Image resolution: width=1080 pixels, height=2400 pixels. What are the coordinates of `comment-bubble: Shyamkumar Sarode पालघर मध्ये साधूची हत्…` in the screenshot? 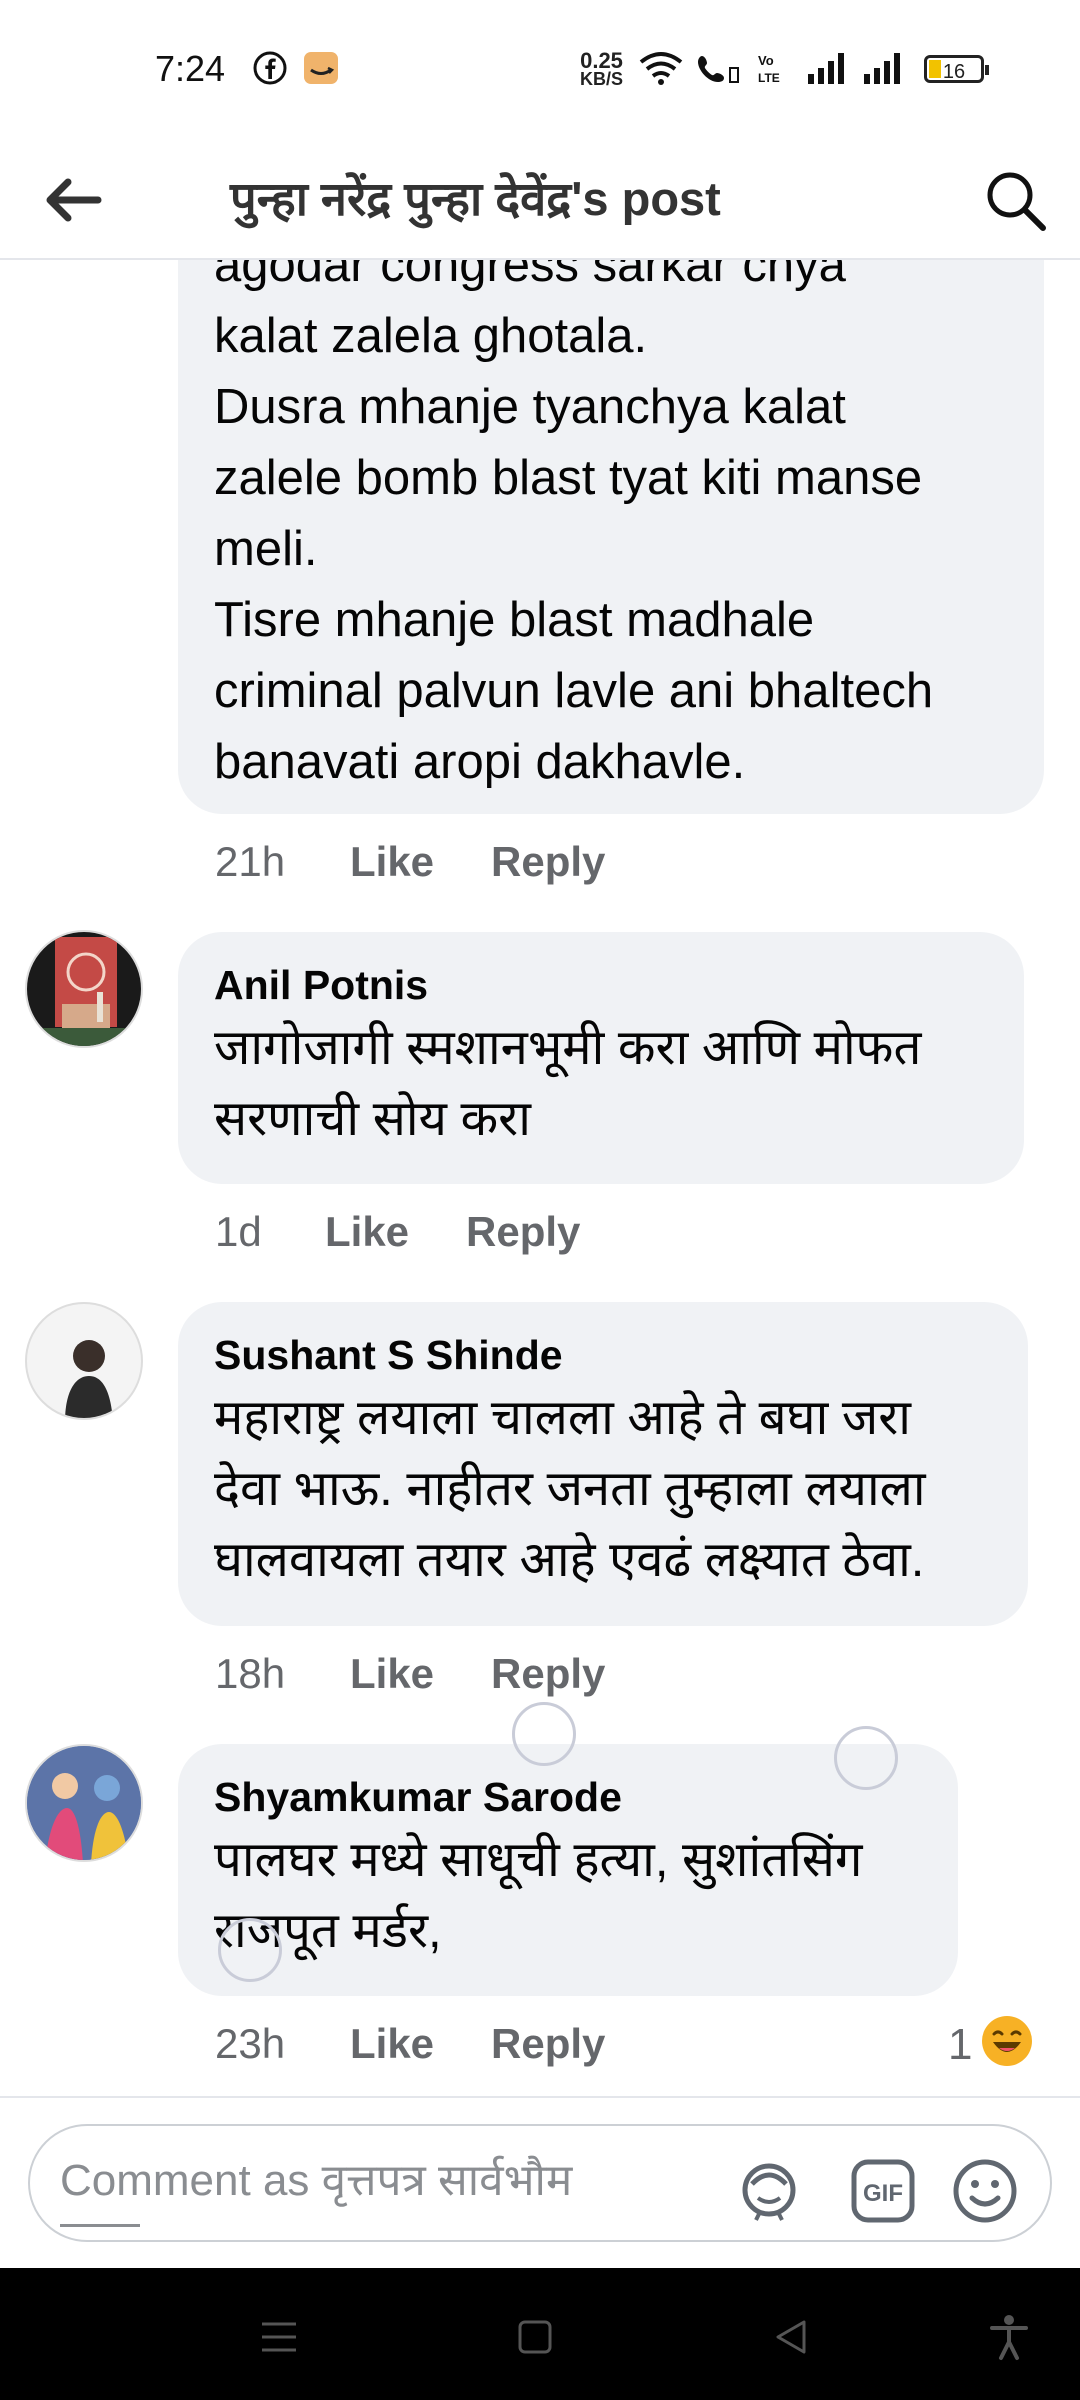 It's located at (568, 1870).